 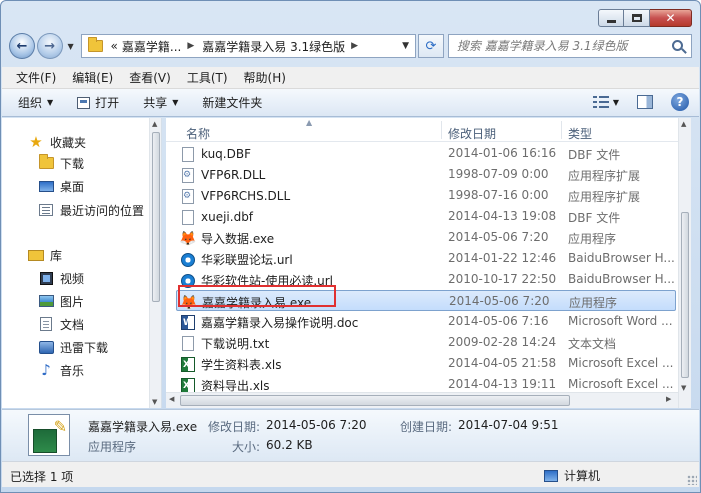 I want to click on nav-downloads: 下载, so click(x=61, y=163).